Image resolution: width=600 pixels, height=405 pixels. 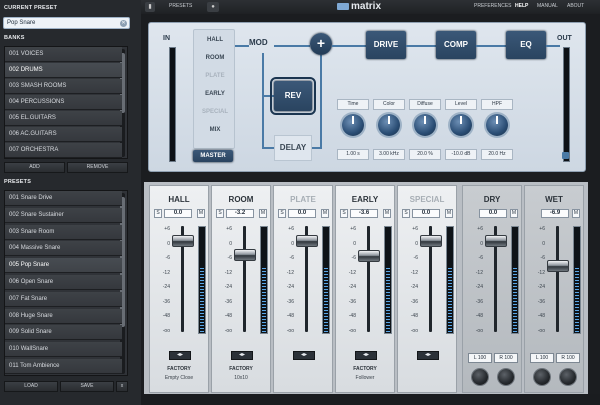 I want to click on presets-menu: PRESETS, so click(x=180, y=6).